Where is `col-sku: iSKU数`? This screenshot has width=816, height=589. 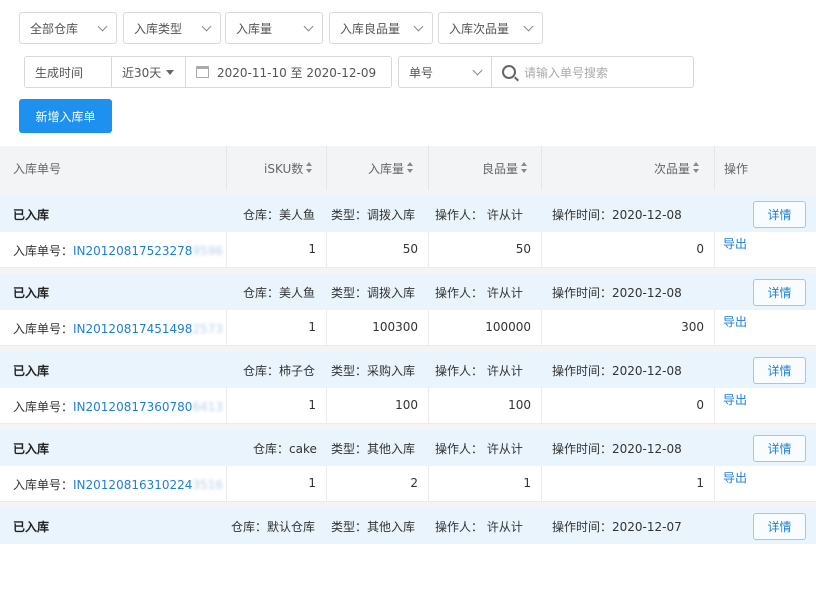 col-sku: iSKU数 is located at coordinates (288, 168).